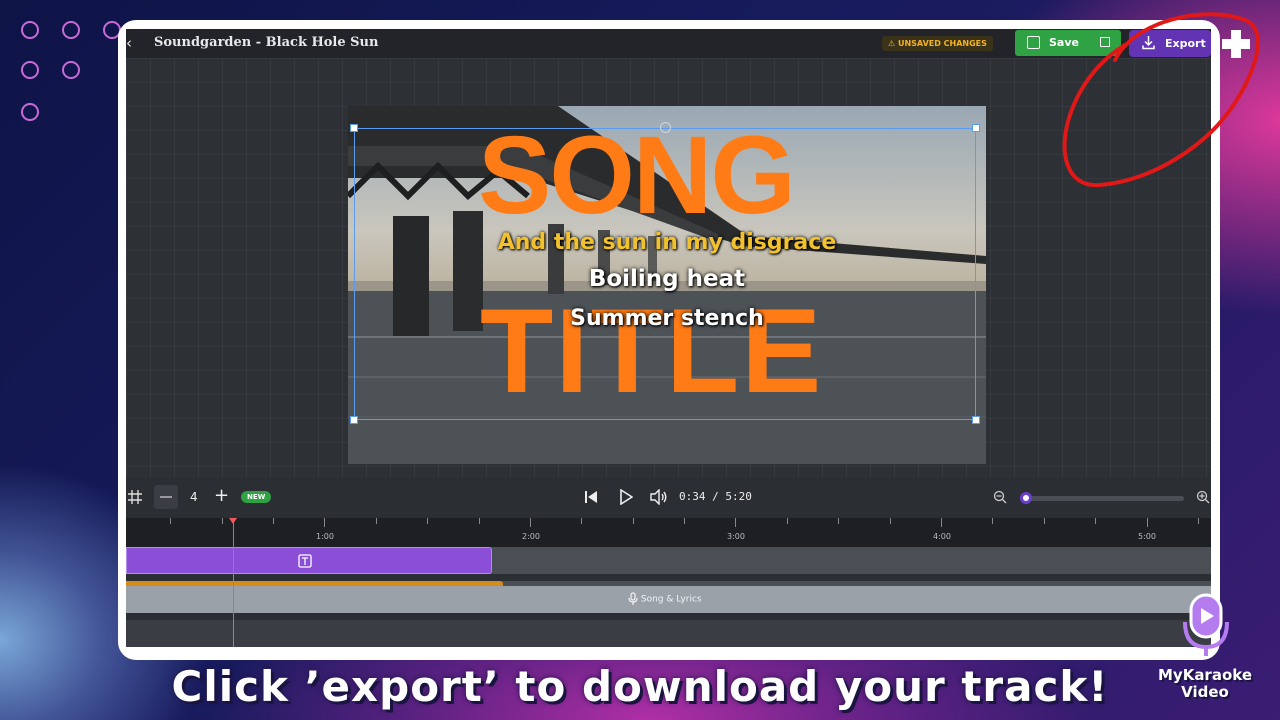 The image size is (1280, 720). Describe the element at coordinates (671, 599) in the screenshot. I see `song-lyrics-label: Song & Lyrics` at that location.